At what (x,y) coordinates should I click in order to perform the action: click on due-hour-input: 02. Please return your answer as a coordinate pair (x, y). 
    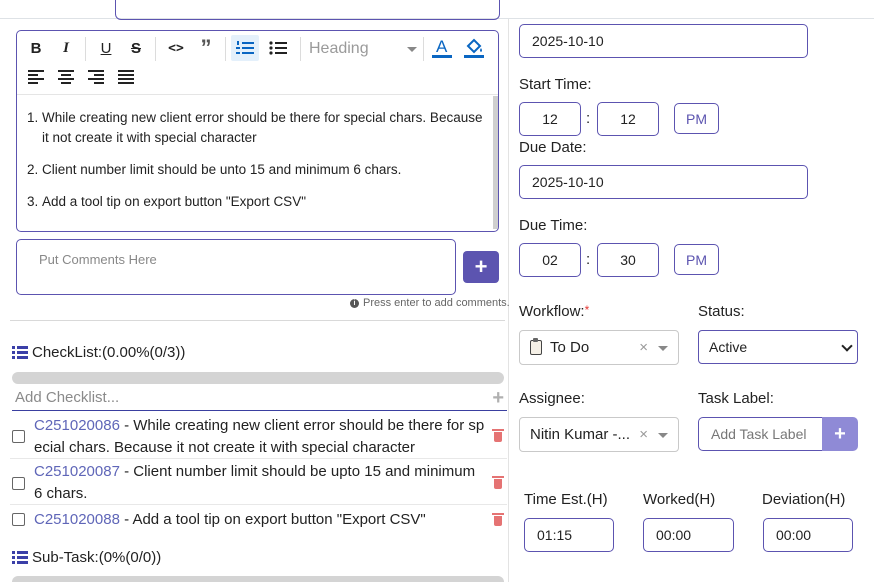
    Looking at the image, I should click on (550, 260).